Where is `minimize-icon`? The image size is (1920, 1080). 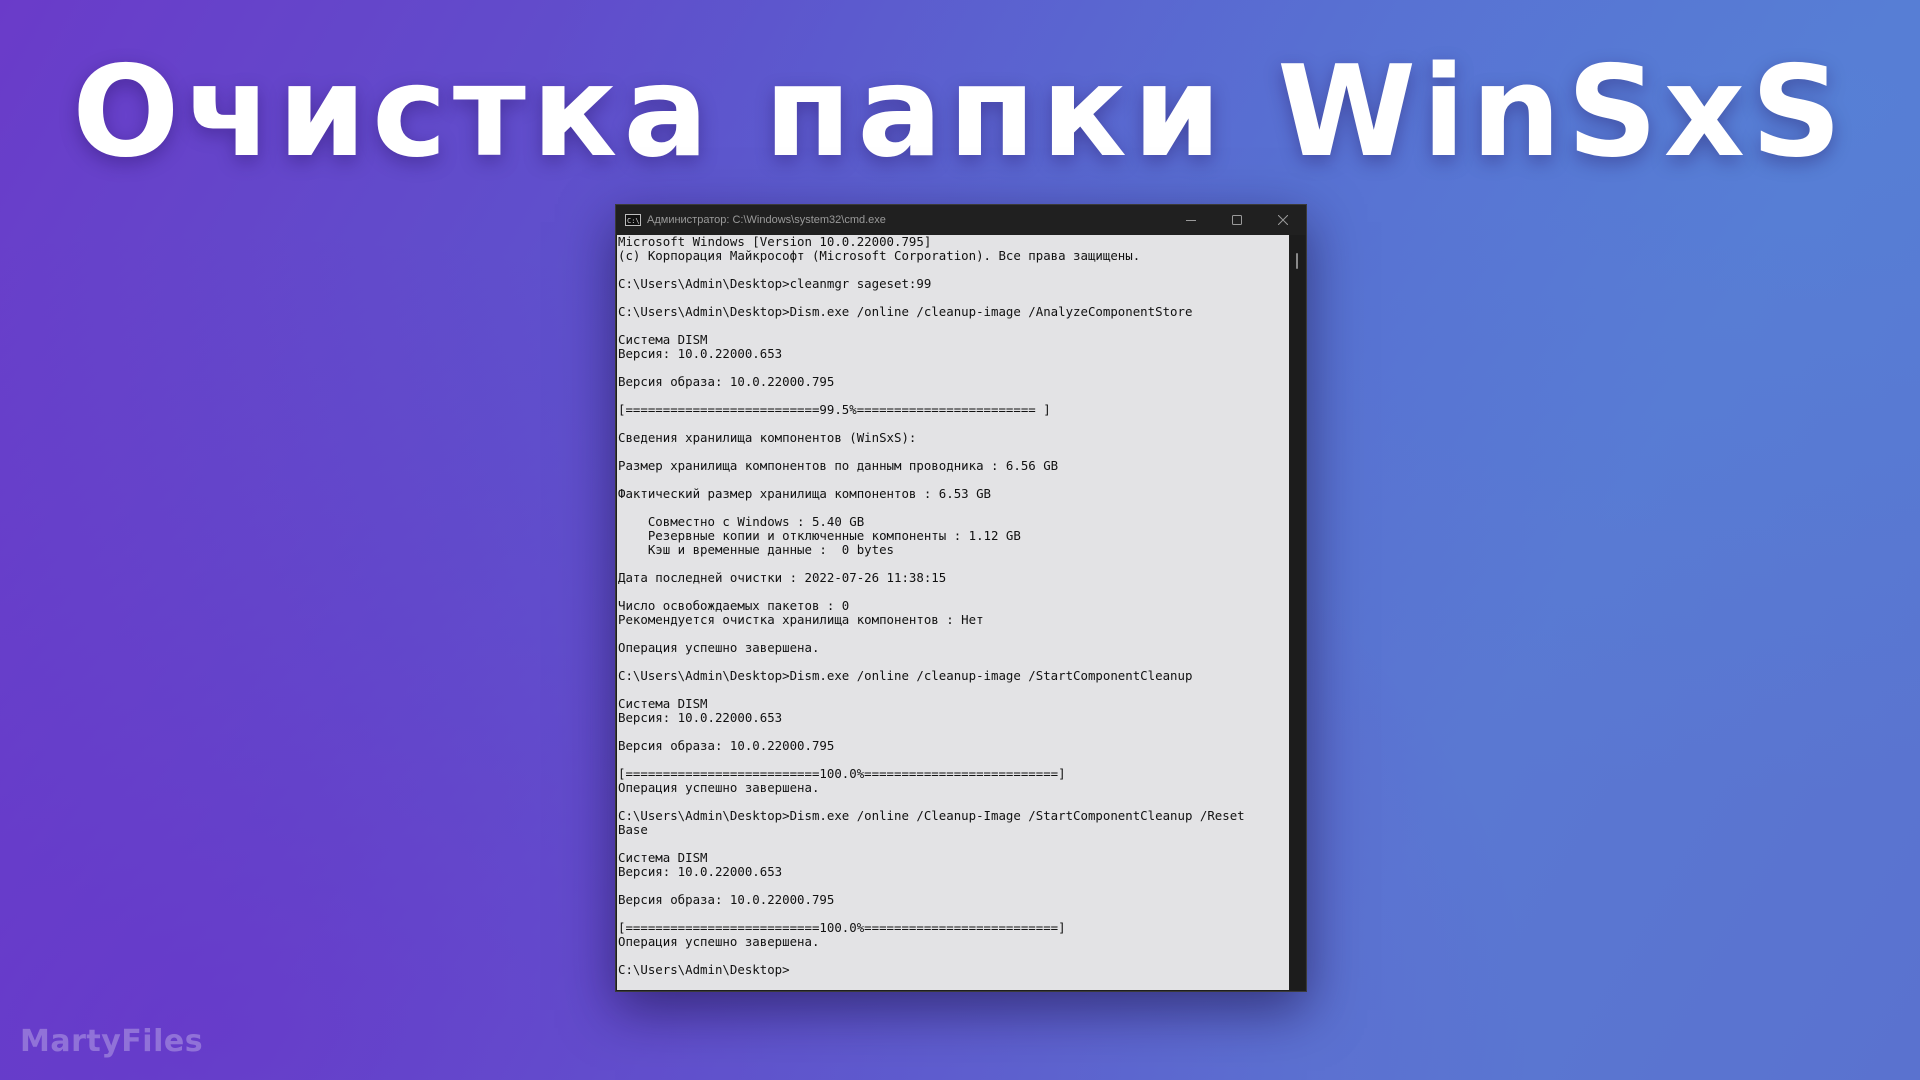 minimize-icon is located at coordinates (1191, 220).